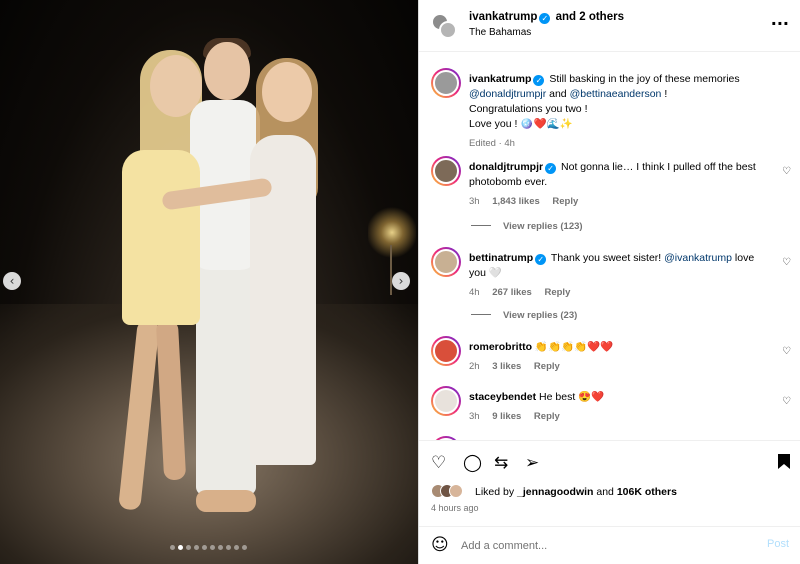 This screenshot has width=800, height=564. I want to click on view-replies-button: View replies (123), so click(527, 226).